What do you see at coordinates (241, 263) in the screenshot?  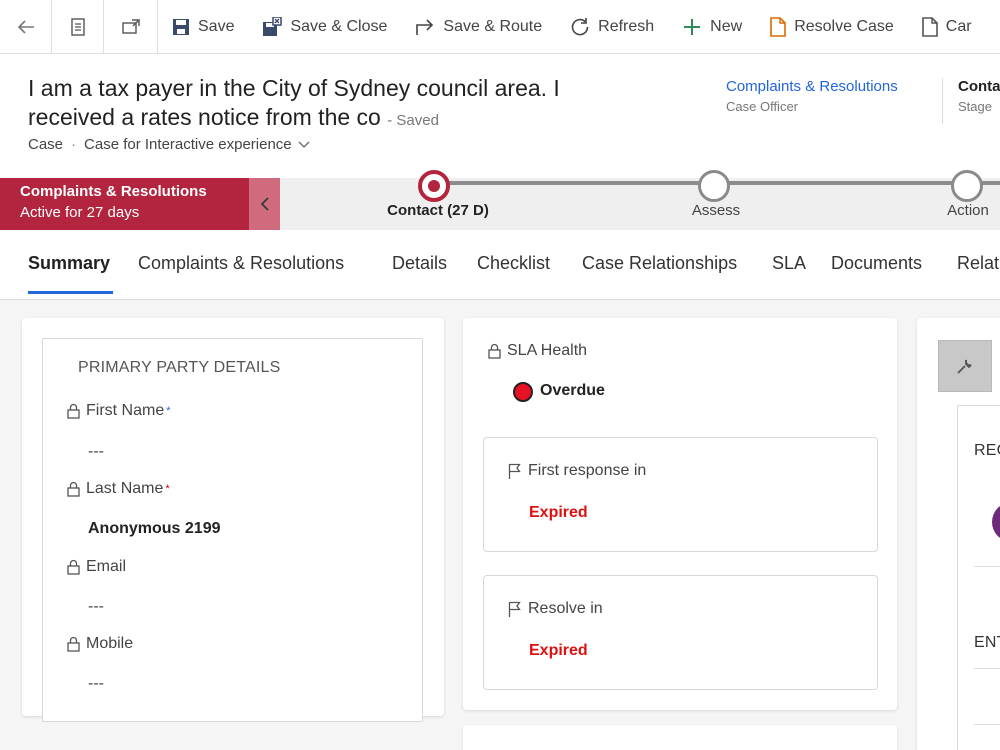 I see `tab-complaints-resolutions: Complaints & Resolutions` at bounding box center [241, 263].